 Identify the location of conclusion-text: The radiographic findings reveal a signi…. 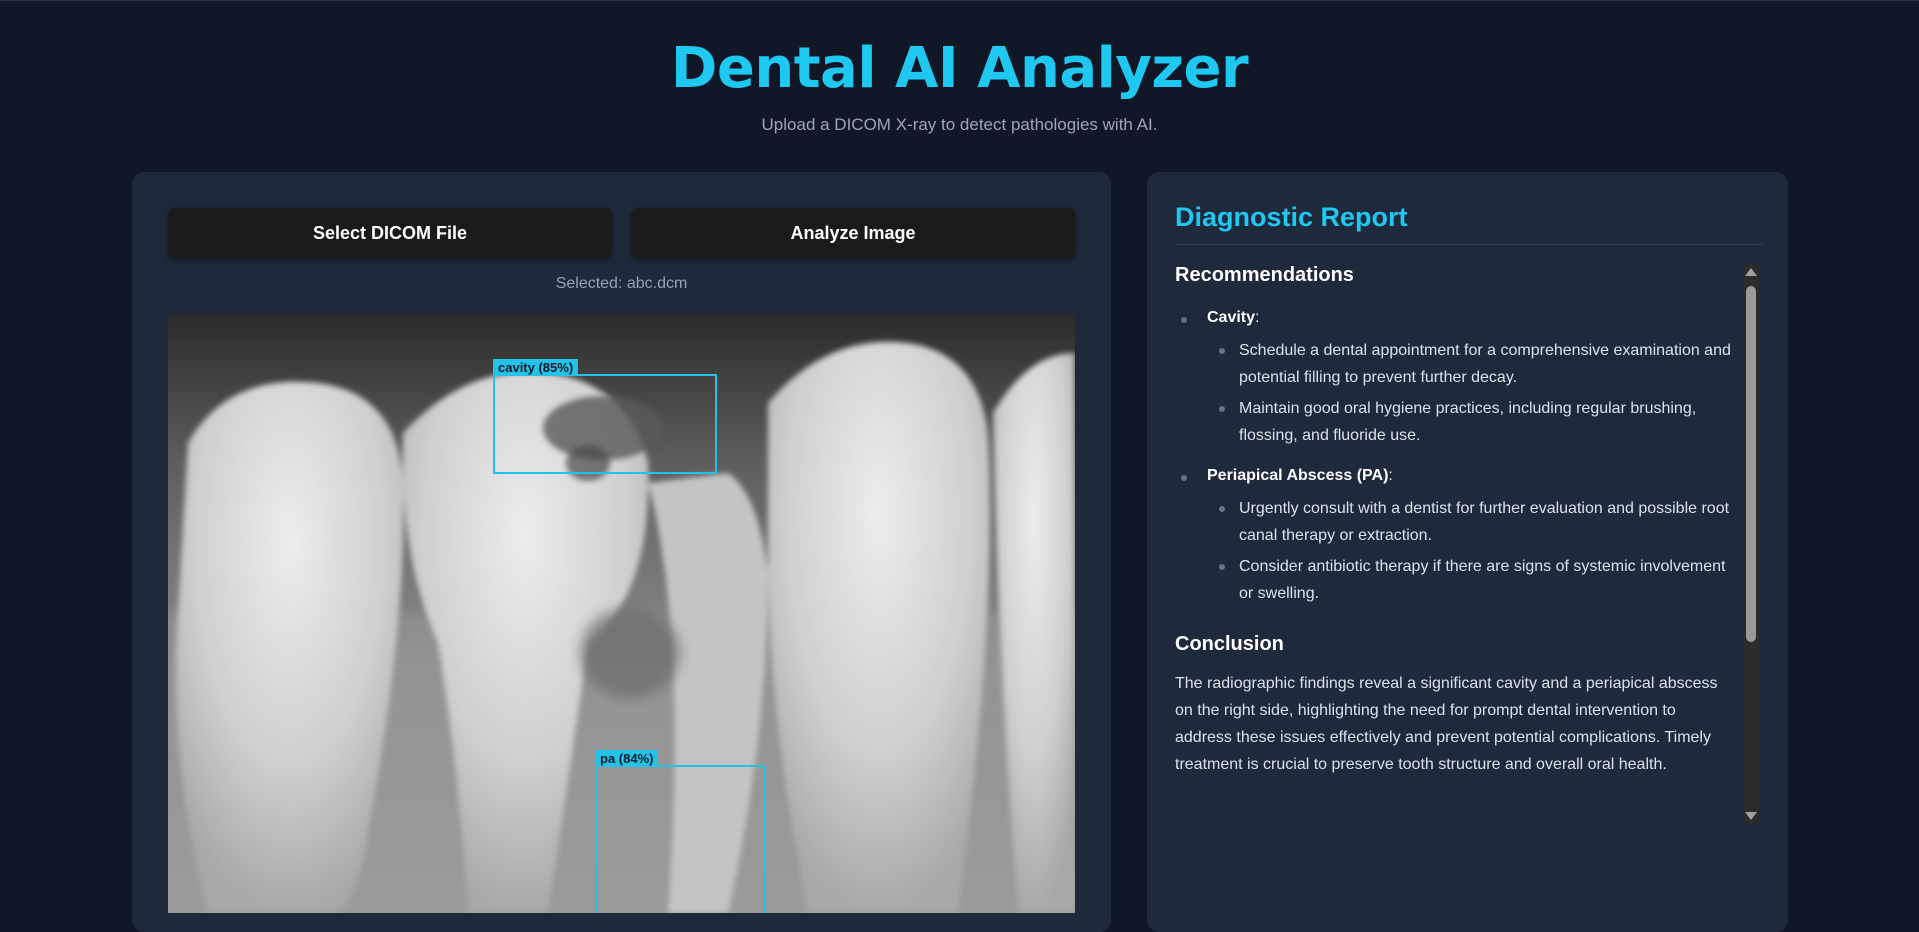
(1446, 724).